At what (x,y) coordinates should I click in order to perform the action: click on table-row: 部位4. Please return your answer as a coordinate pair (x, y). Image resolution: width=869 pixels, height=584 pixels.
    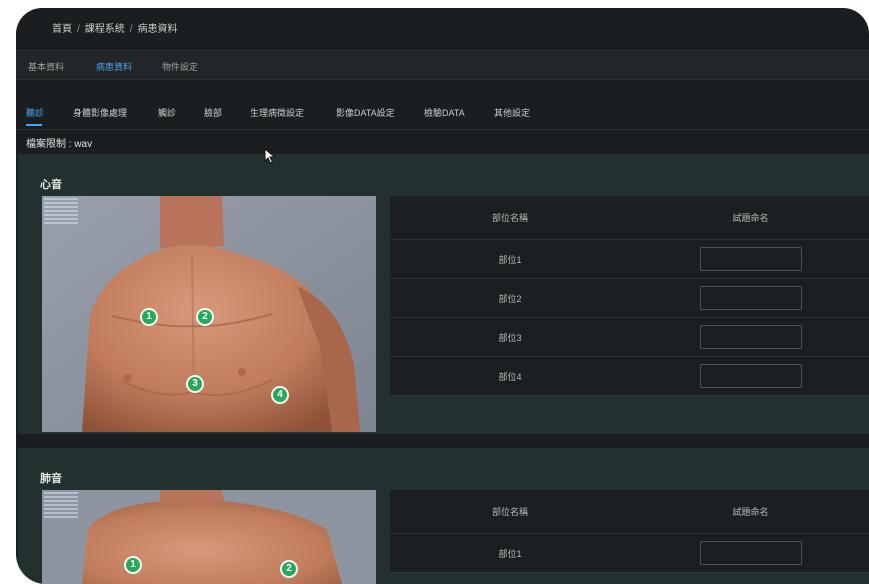
    Looking at the image, I should click on (629, 376).